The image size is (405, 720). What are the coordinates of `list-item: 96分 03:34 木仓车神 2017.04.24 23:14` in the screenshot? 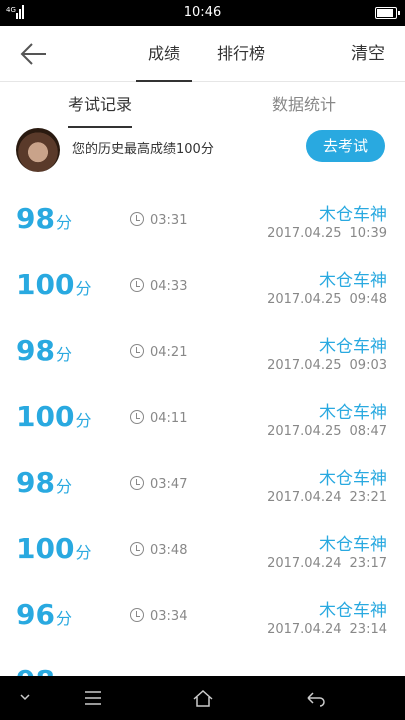 It's located at (202, 617).